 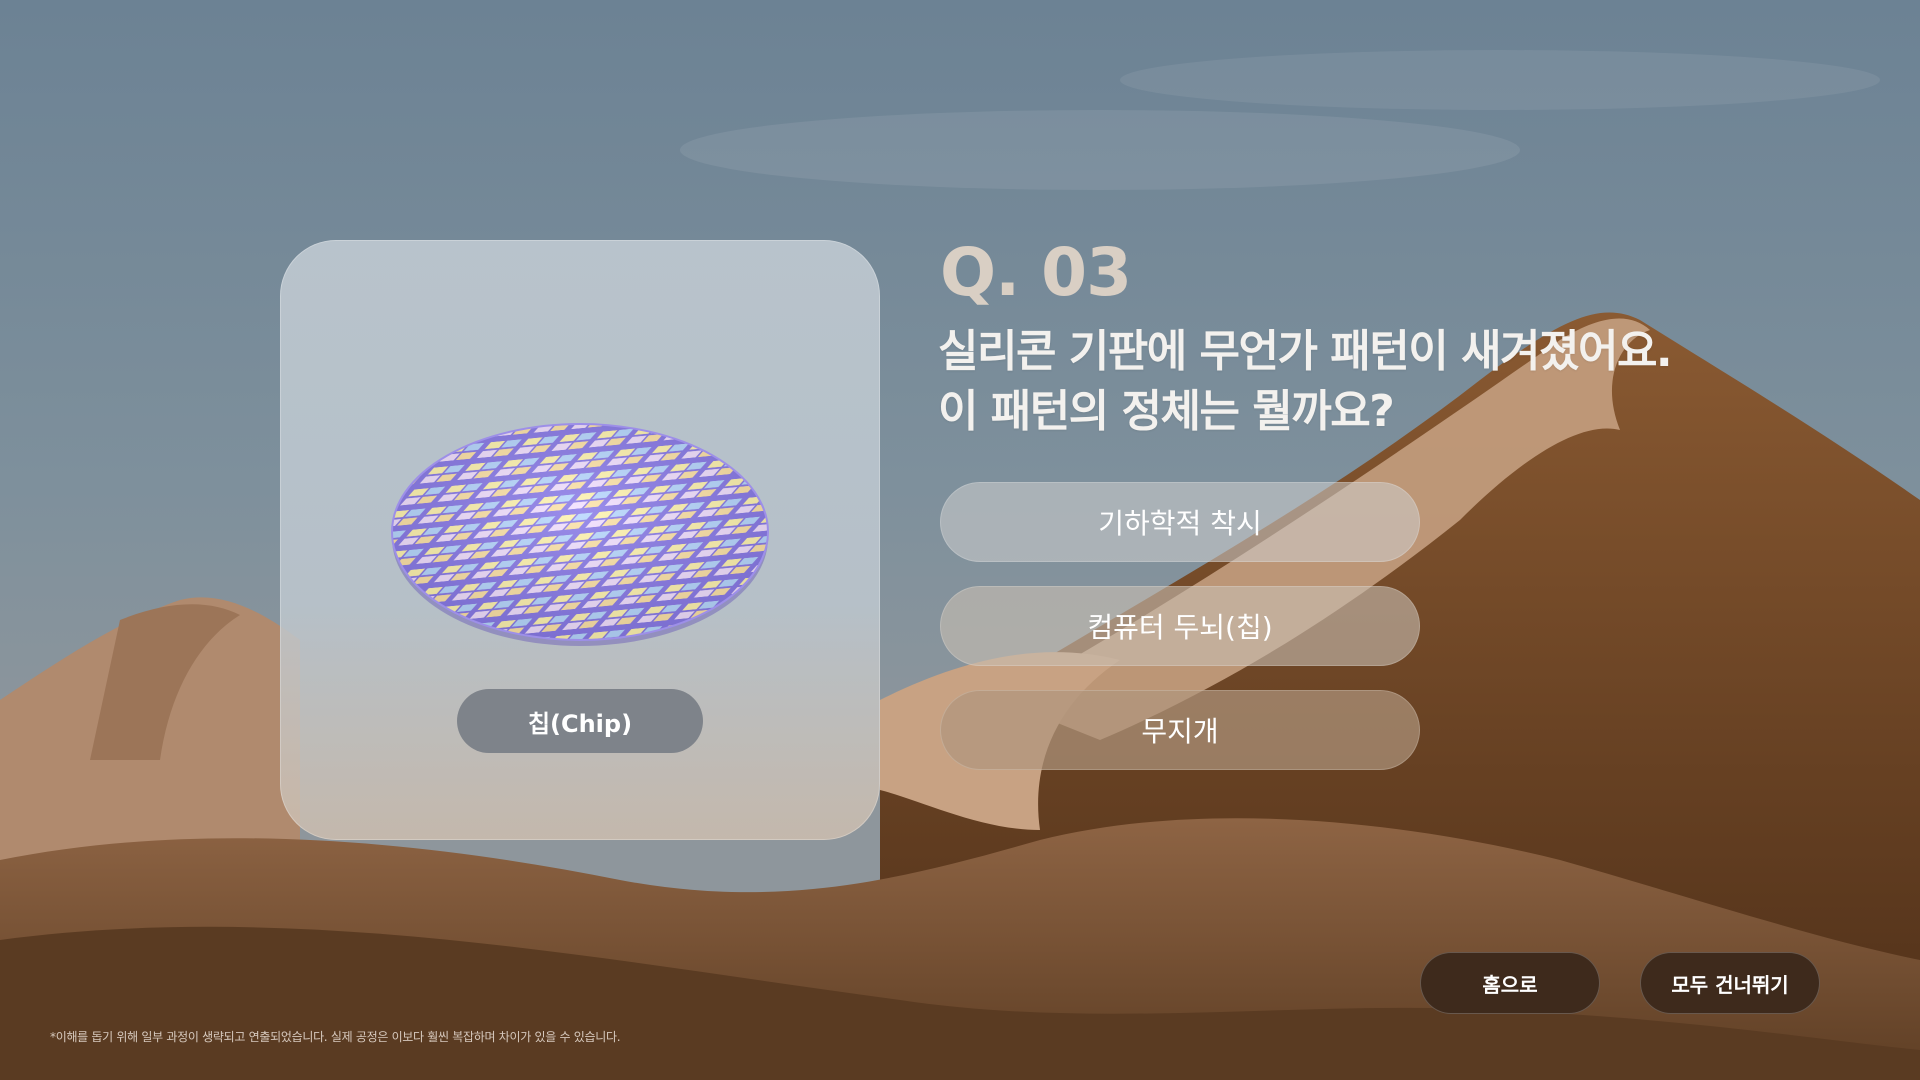 I want to click on option-button-2: 컴퓨터 두뇌(칩), so click(x=1180, y=626).